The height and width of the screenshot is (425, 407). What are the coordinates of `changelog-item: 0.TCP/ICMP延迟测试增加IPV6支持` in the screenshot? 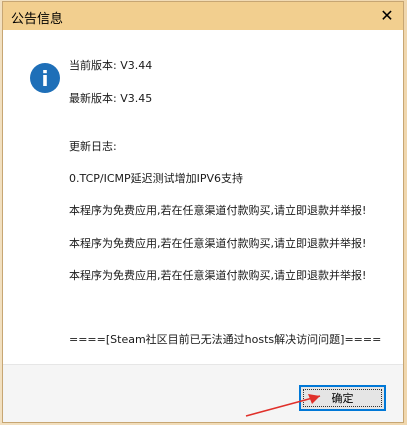 It's located at (156, 178).